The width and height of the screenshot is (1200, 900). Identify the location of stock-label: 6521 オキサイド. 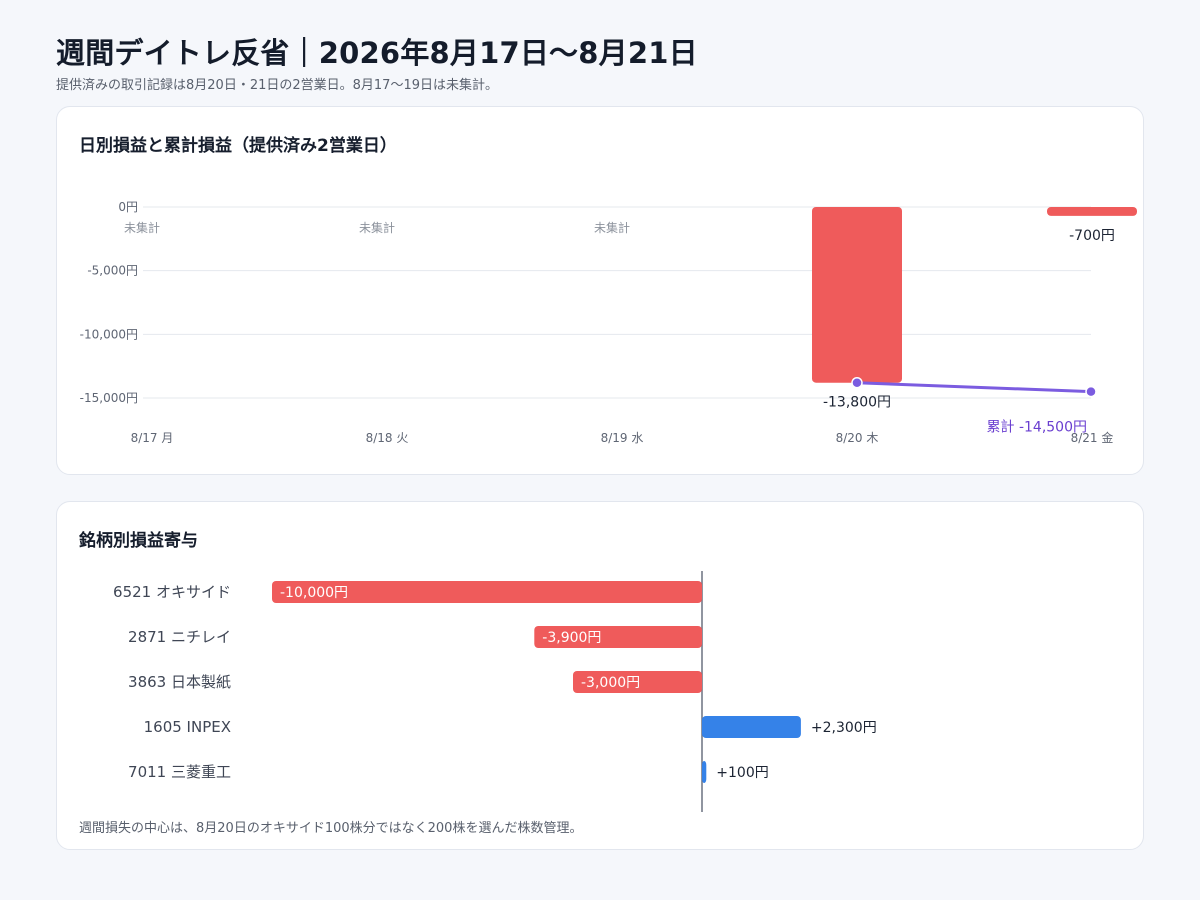
(172, 592).